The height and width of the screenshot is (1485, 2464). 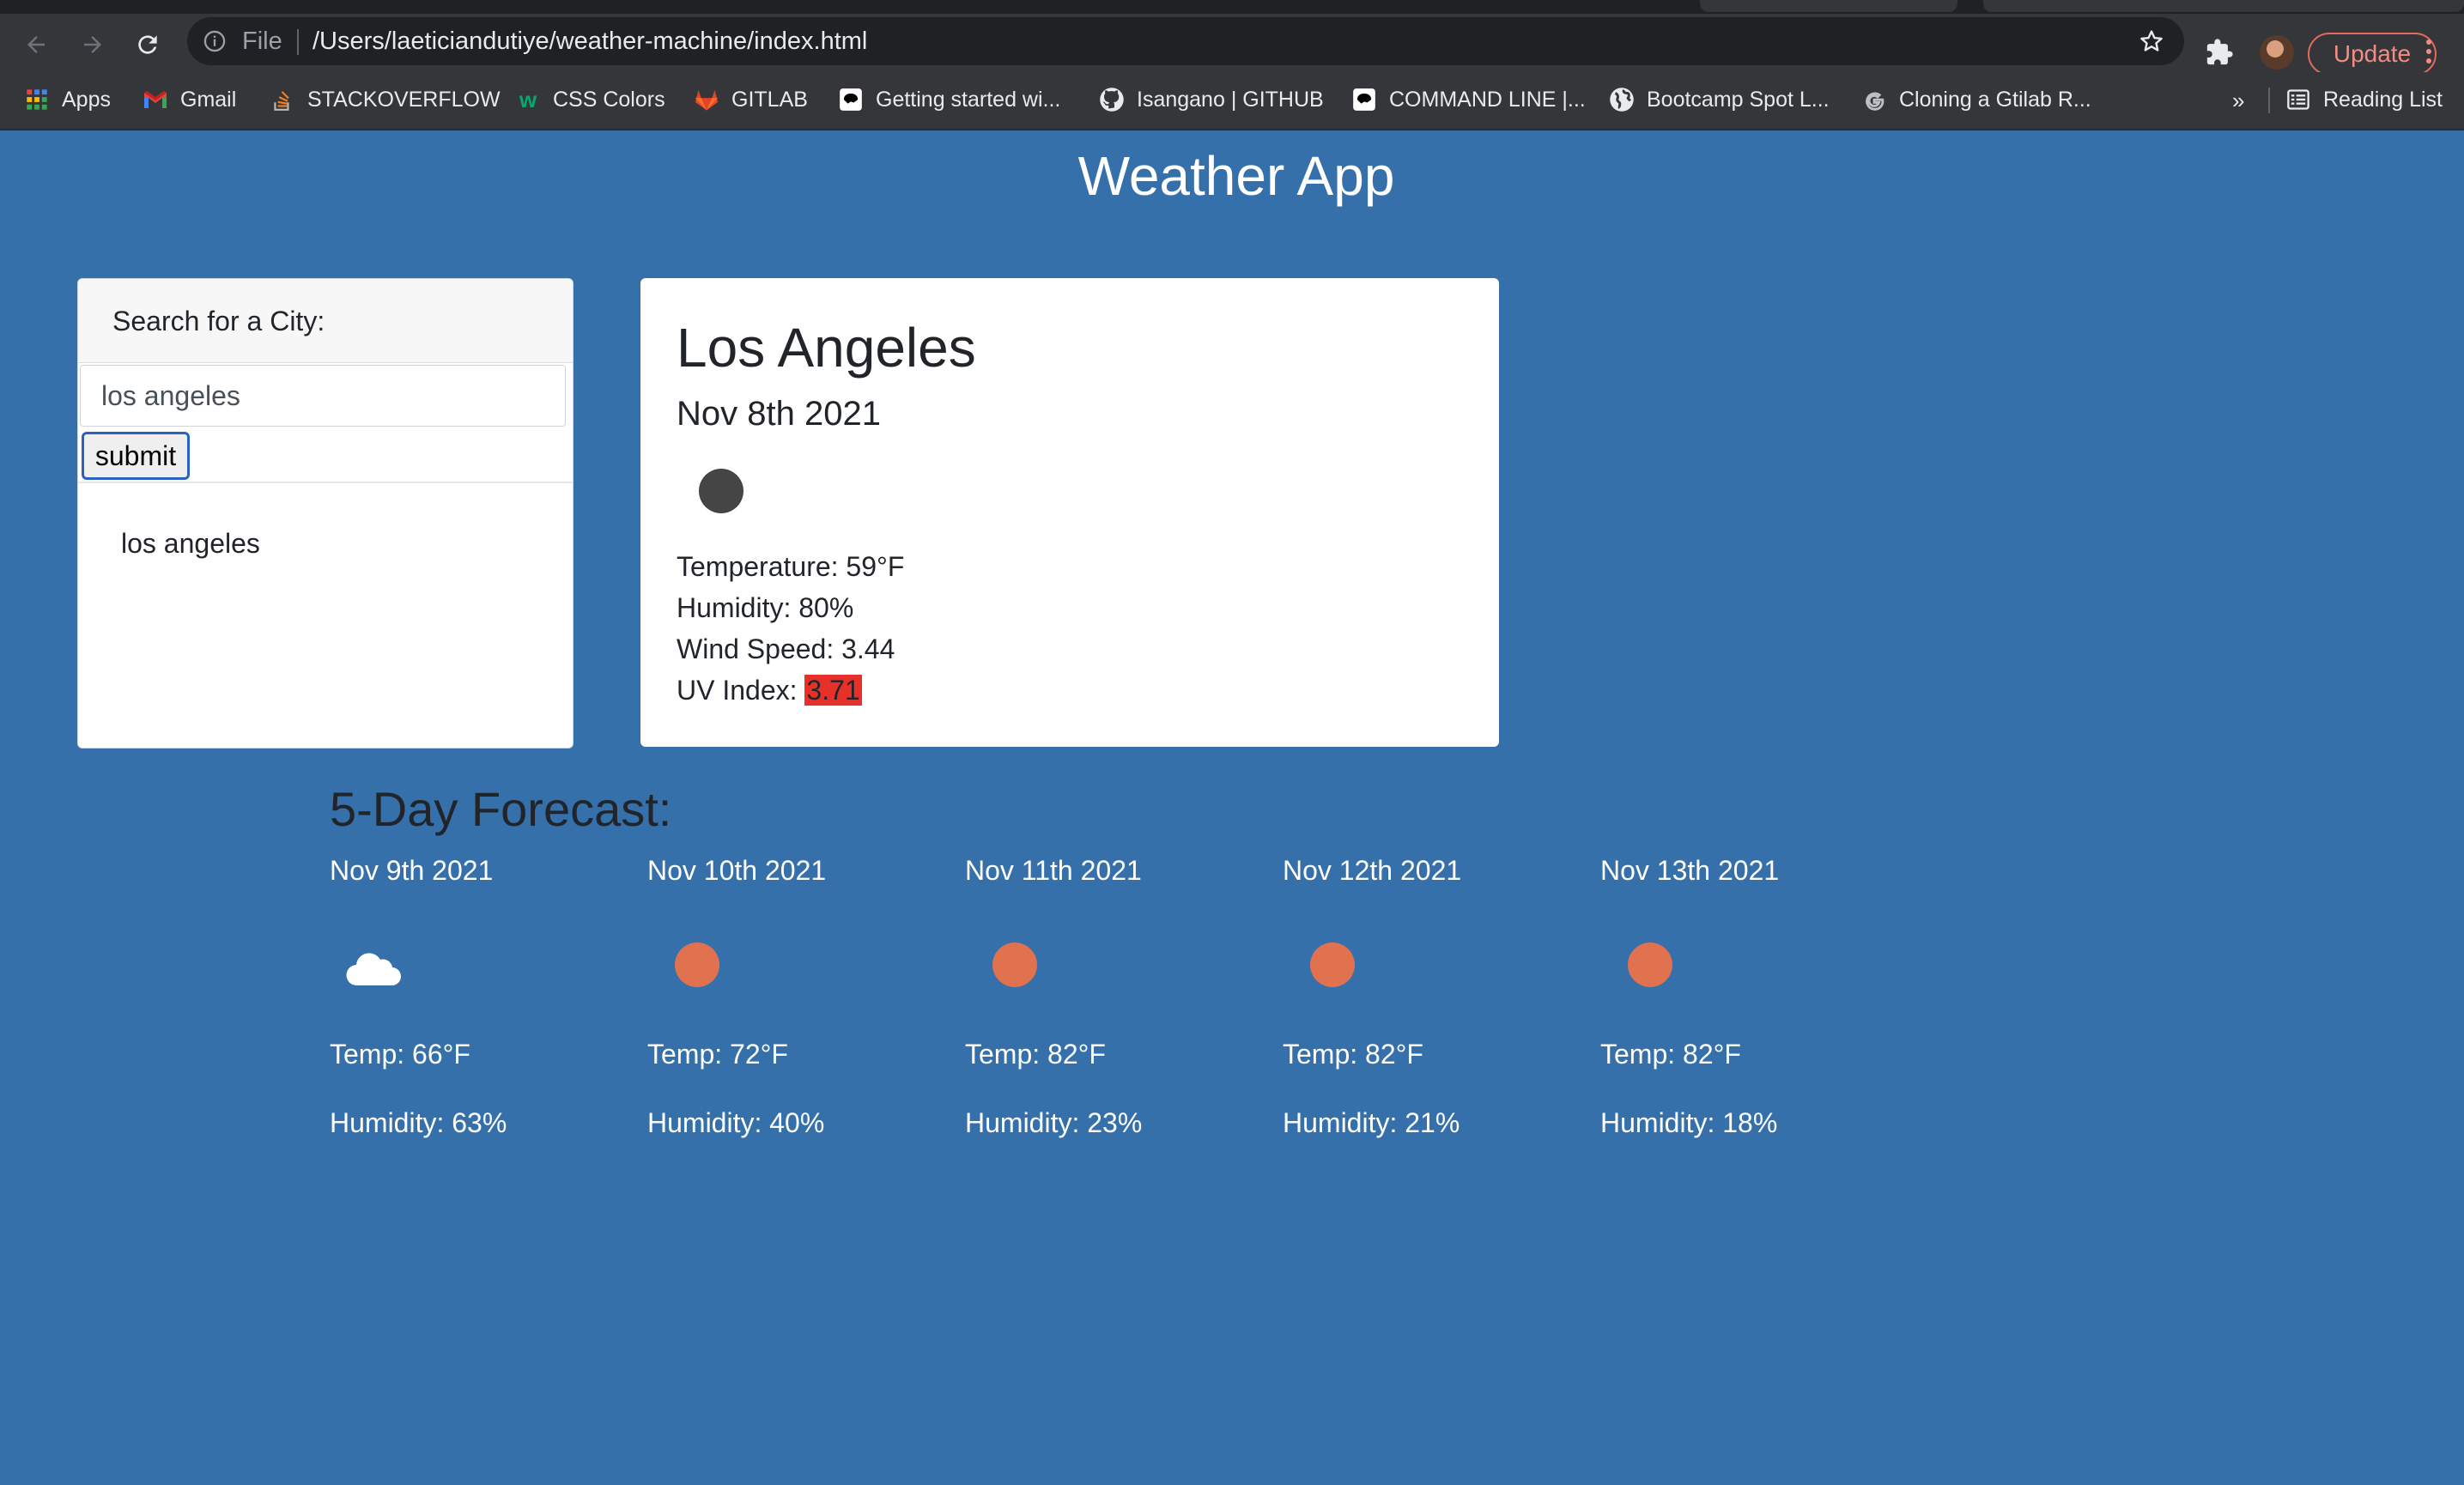 I want to click on cloud-icon, so click(x=374, y=970).